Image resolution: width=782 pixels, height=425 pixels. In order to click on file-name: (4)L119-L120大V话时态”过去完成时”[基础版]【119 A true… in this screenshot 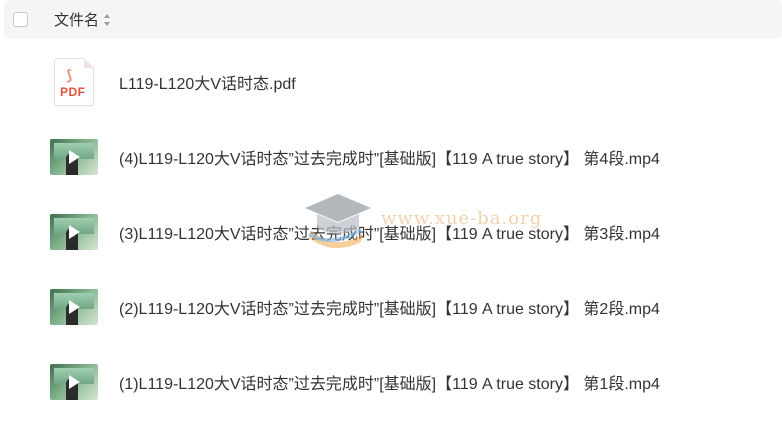, I will do `click(389, 157)`.